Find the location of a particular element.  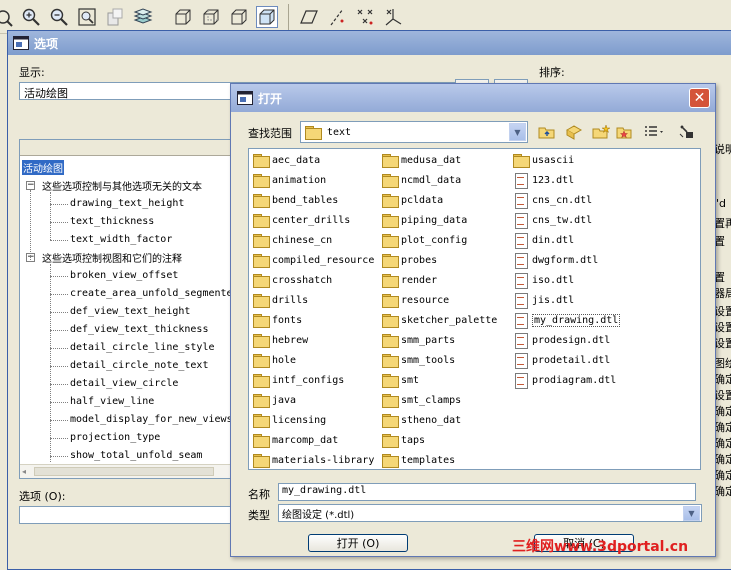

folder-item: crosshatch is located at coordinates (292, 280).